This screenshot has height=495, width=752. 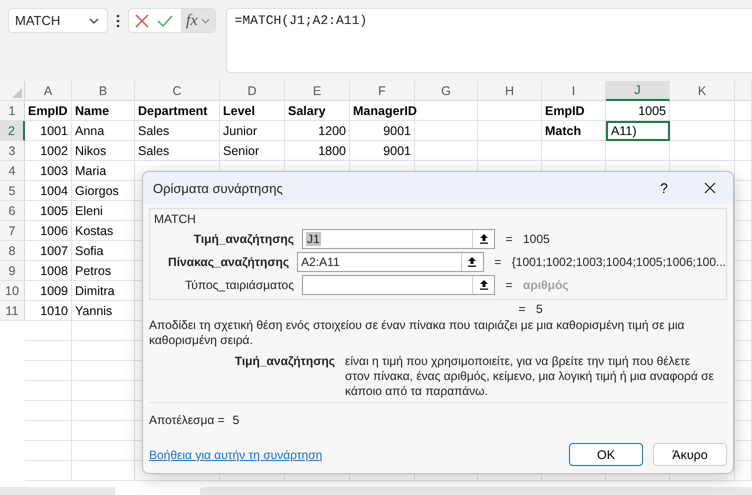 What do you see at coordinates (12, 291) in the screenshot?
I see `row-header: 10` at bounding box center [12, 291].